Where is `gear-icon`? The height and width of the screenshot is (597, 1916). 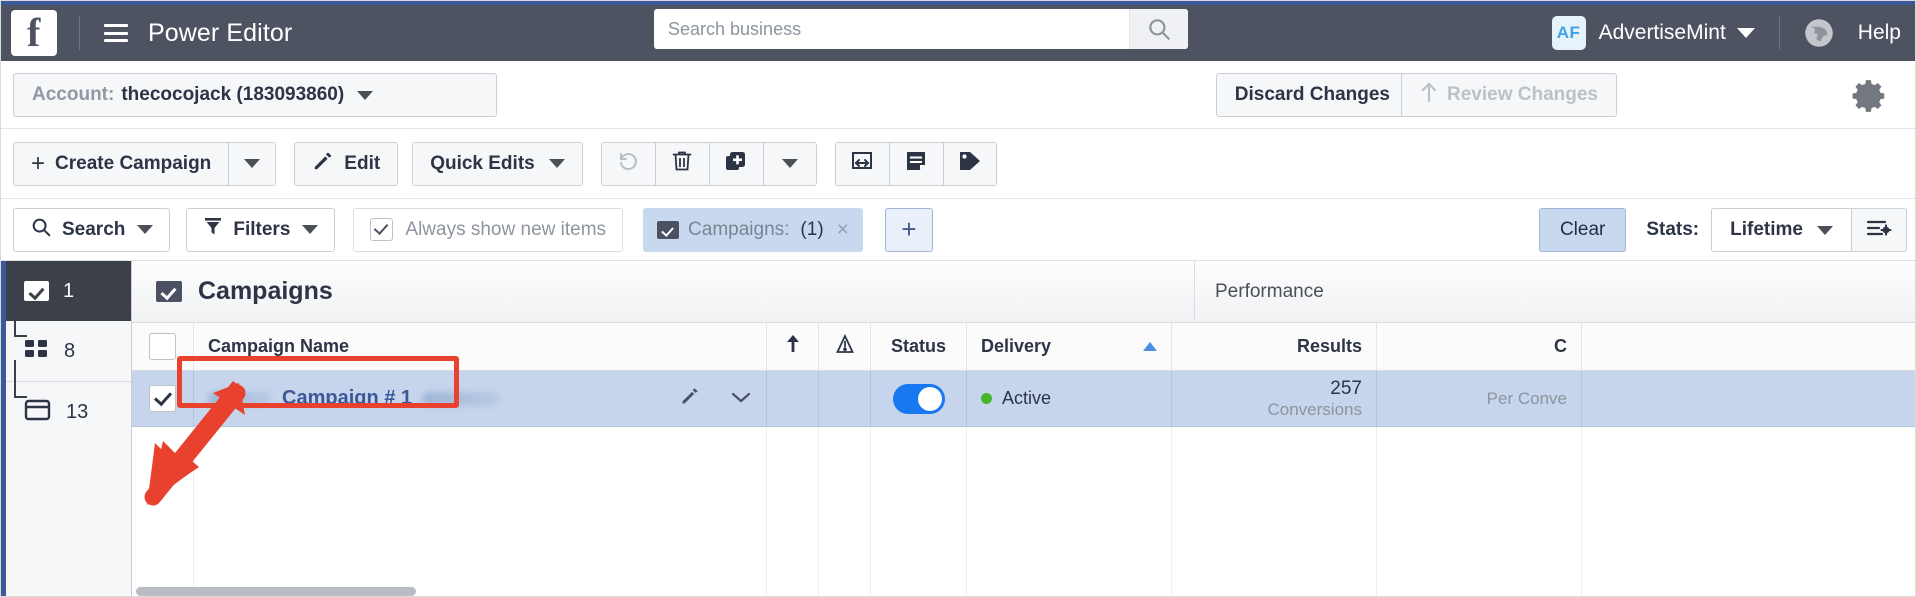 gear-icon is located at coordinates (1870, 96).